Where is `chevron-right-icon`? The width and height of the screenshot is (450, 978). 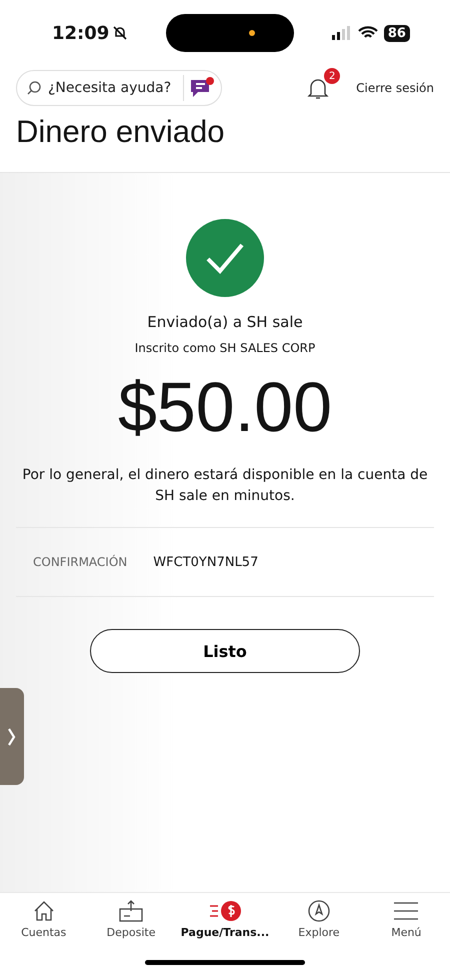
chevron-right-icon is located at coordinates (12, 737).